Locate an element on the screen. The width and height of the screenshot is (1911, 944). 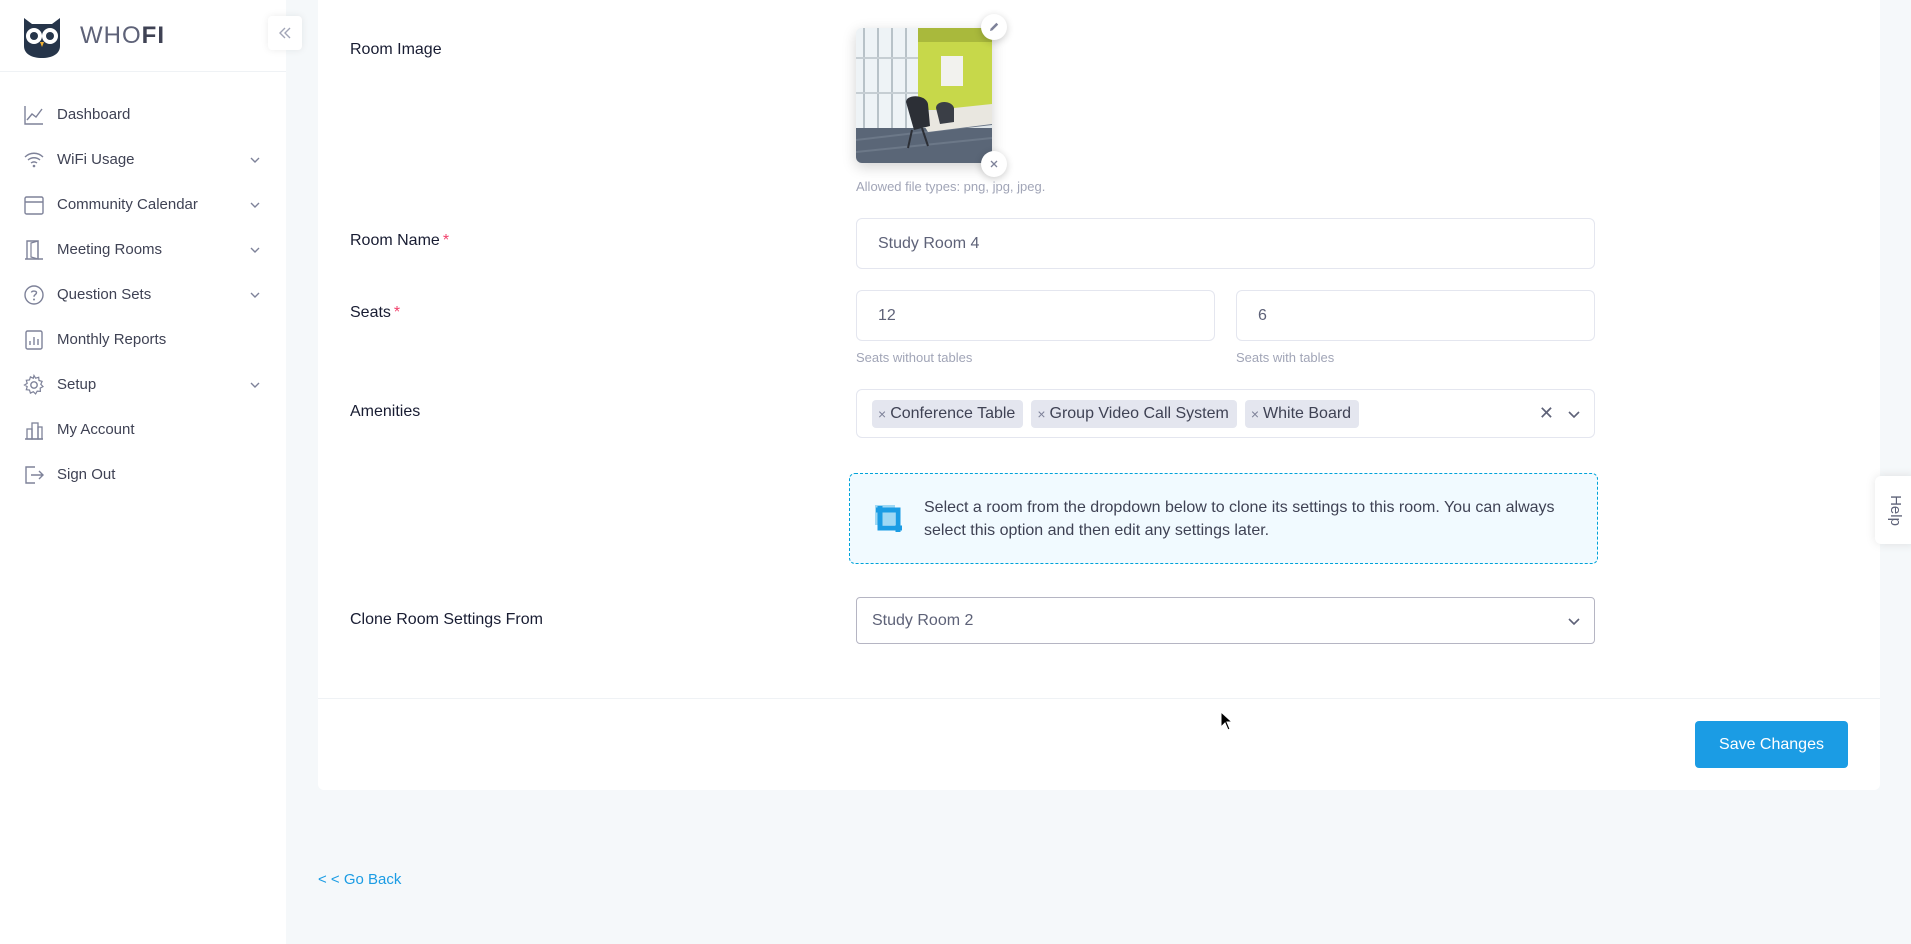
amenity-tag-label: White Board is located at coordinates (1307, 413).